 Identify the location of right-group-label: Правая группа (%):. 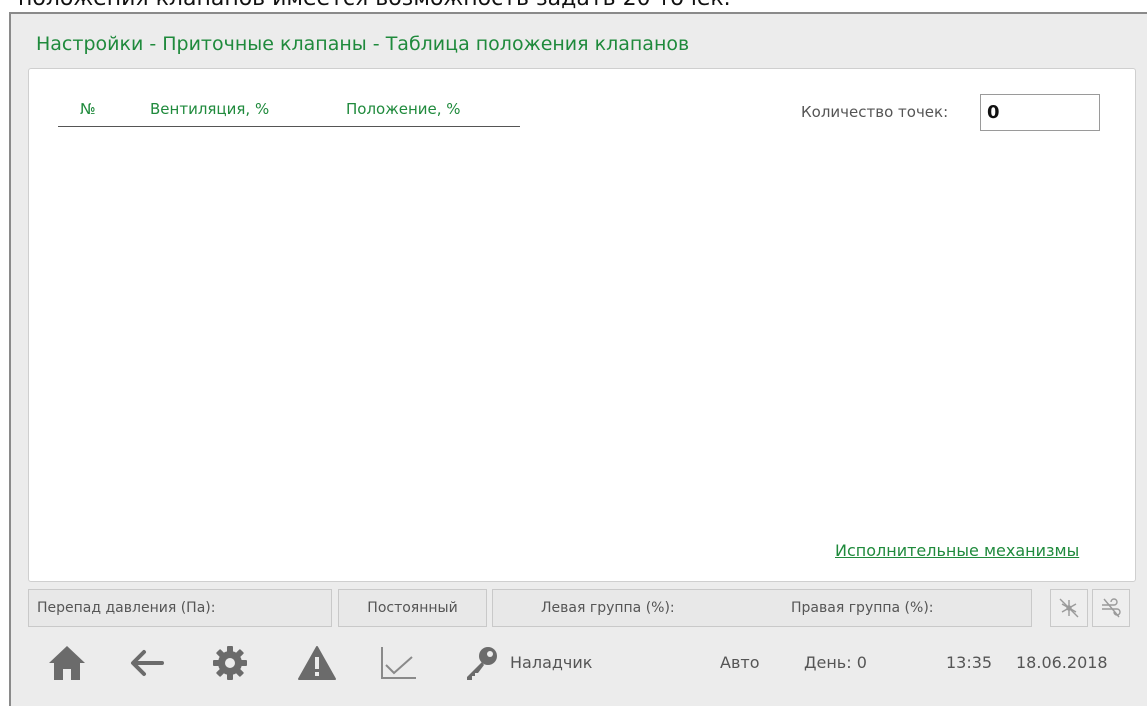
(862, 608).